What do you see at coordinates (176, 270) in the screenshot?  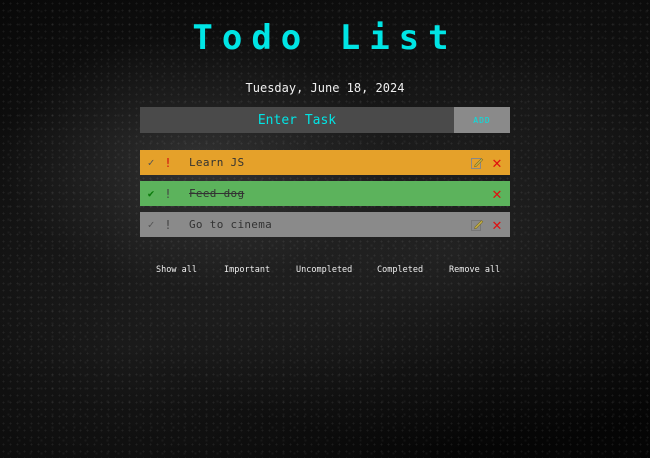 I see `filter-show-all: Show all` at bounding box center [176, 270].